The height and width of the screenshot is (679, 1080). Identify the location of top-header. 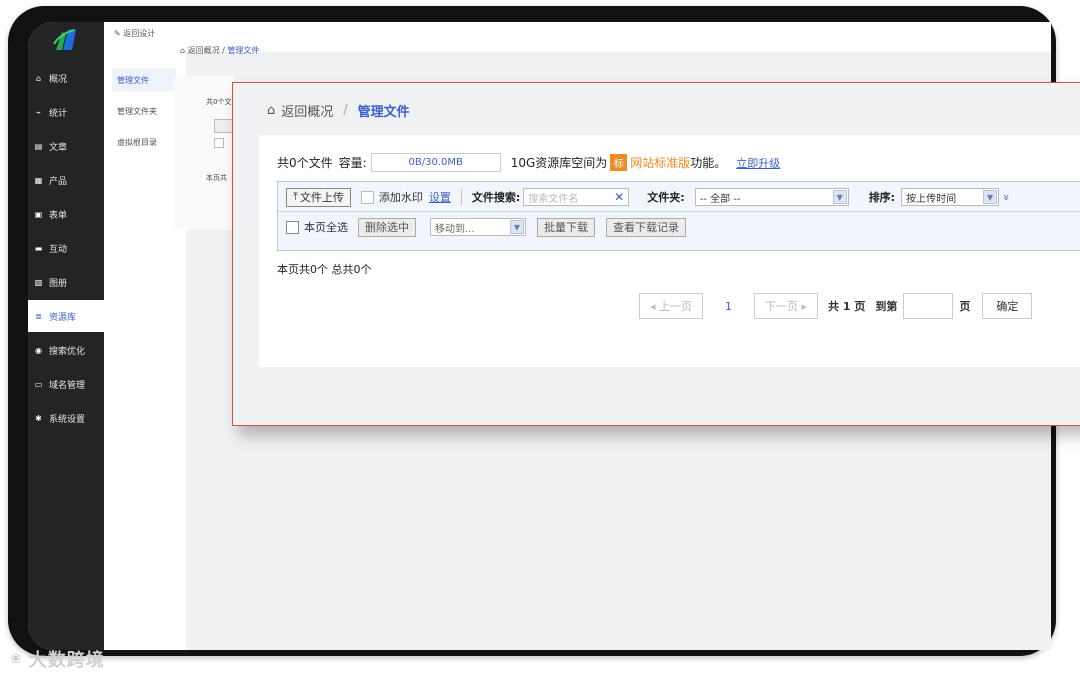
(618, 37).